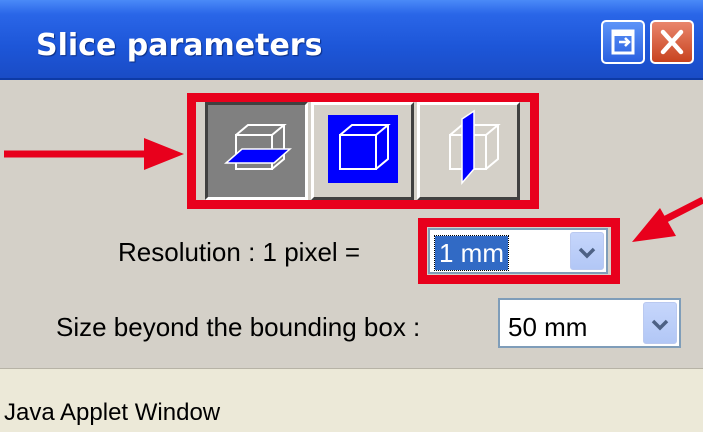 The image size is (703, 432). What do you see at coordinates (94, 154) in the screenshot?
I see `left-arrow-icon` at bounding box center [94, 154].